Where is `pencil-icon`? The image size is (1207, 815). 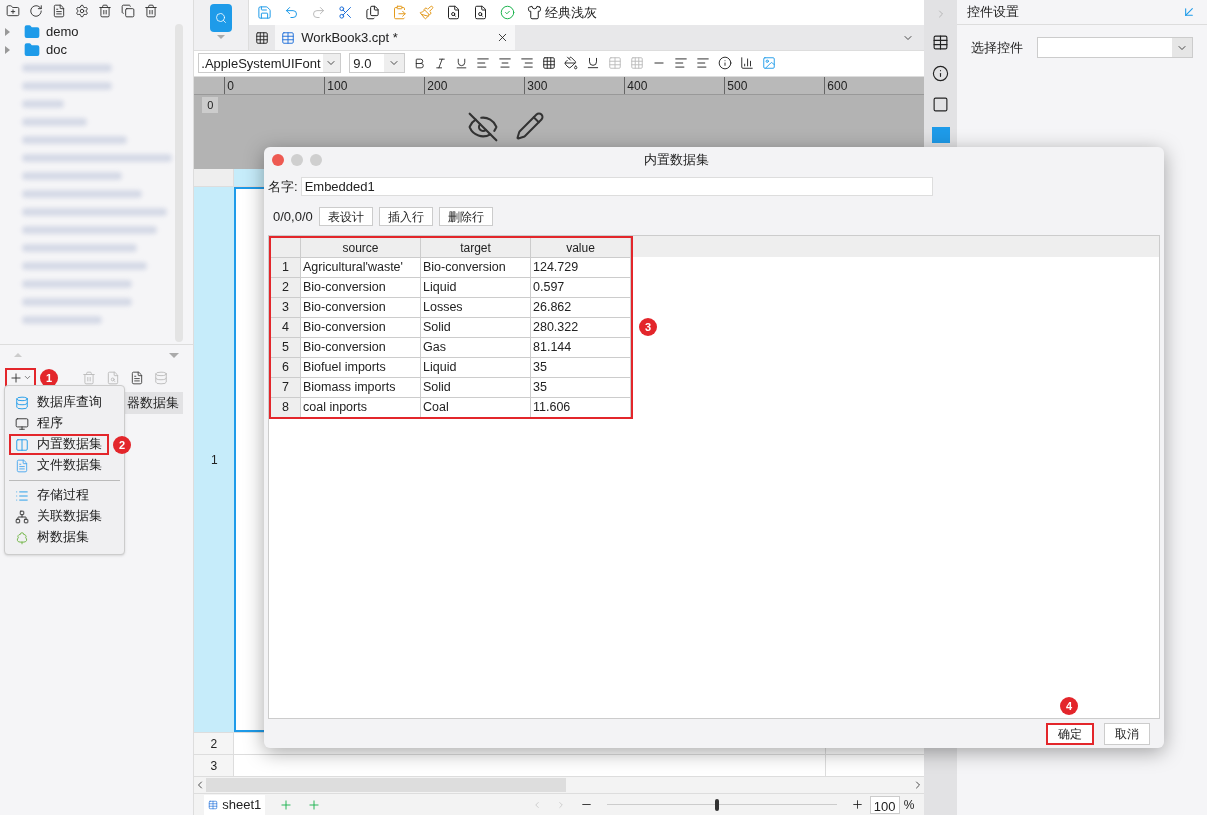
pencil-icon is located at coordinates (530, 125).